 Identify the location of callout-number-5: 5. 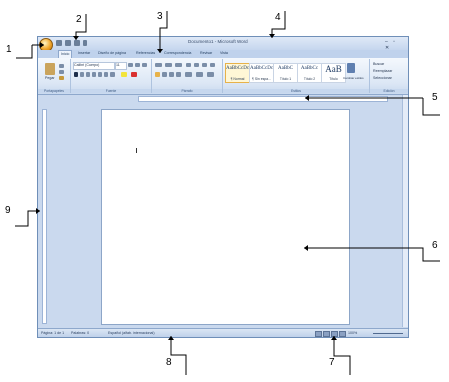
(435, 97).